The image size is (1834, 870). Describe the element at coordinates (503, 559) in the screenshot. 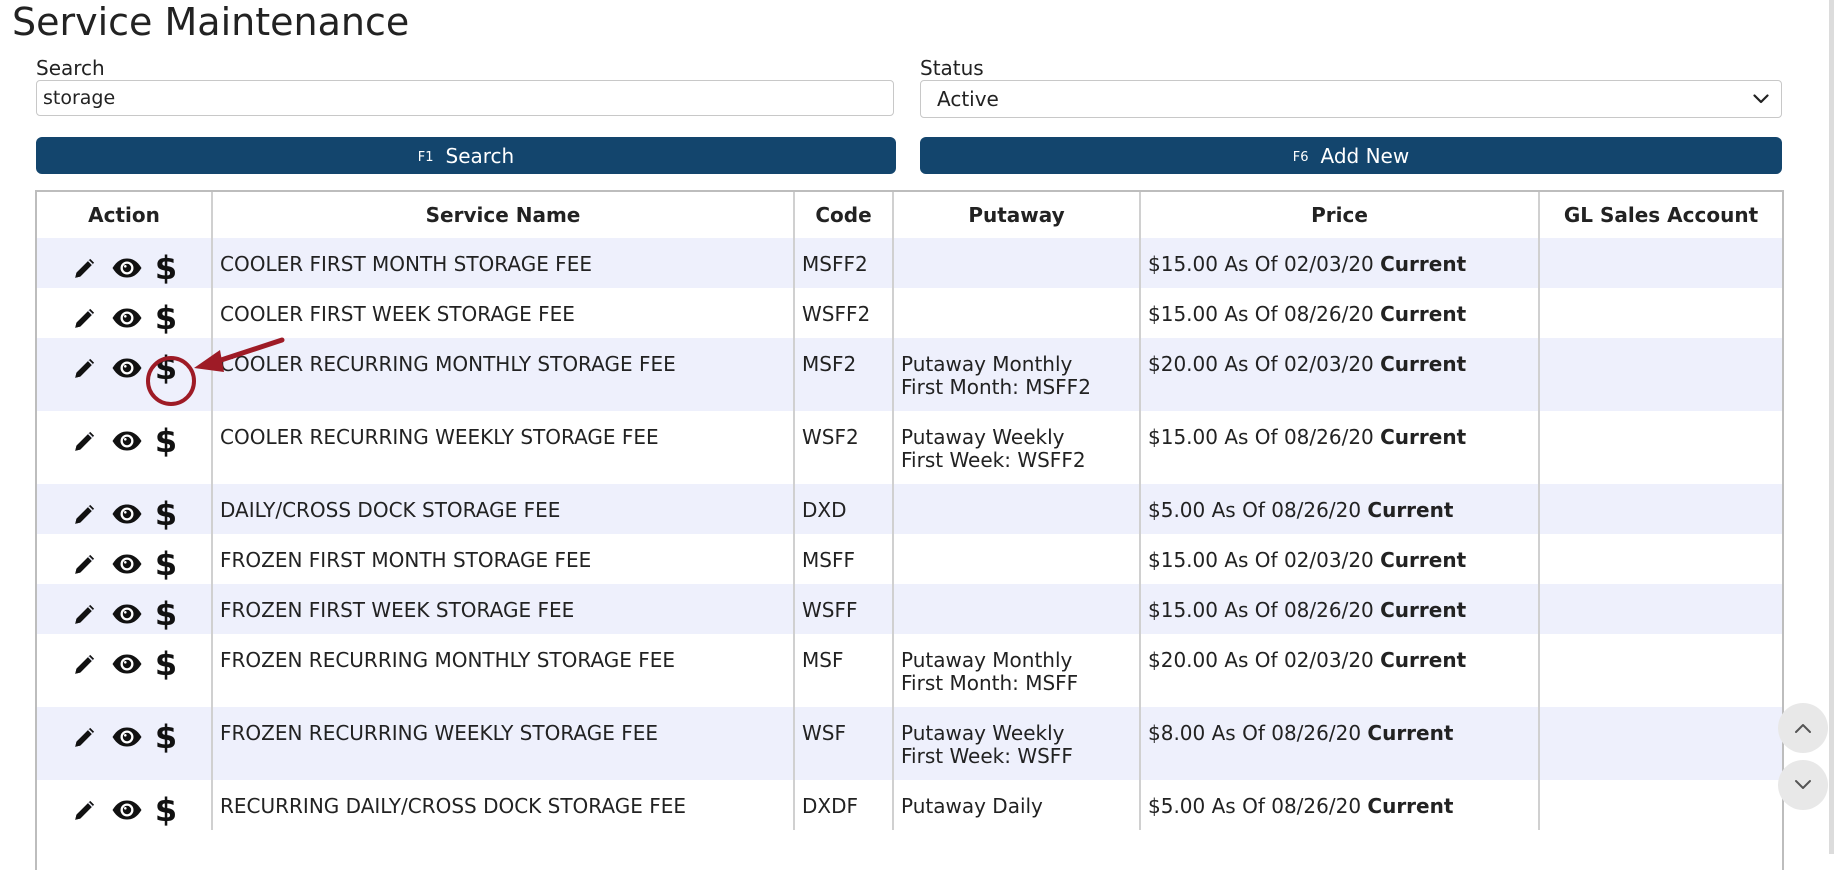

I see `service-name-cell: FROZEN FIRST MONTH STORAGE FEE` at that location.